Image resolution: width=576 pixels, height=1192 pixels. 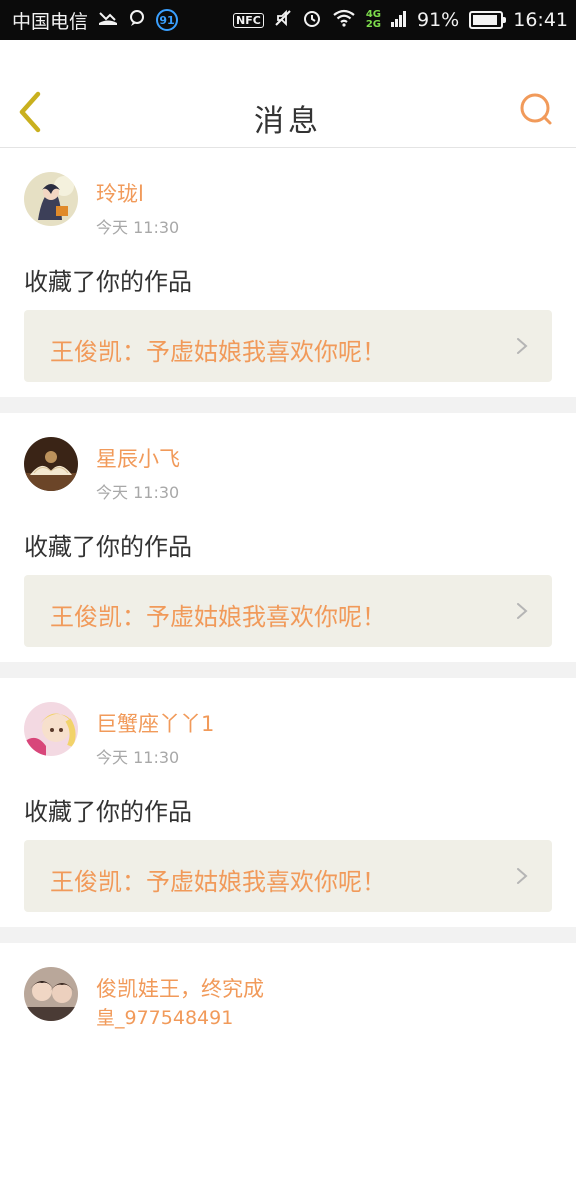 I want to click on nfc-icon: NFC, so click(x=248, y=20).